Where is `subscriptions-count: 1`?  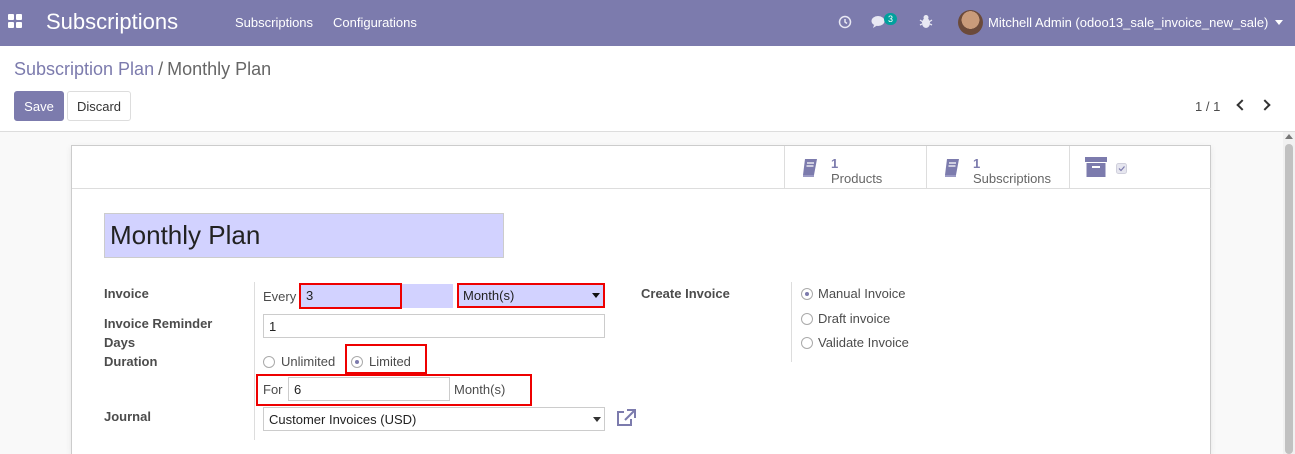 subscriptions-count: 1 is located at coordinates (977, 163).